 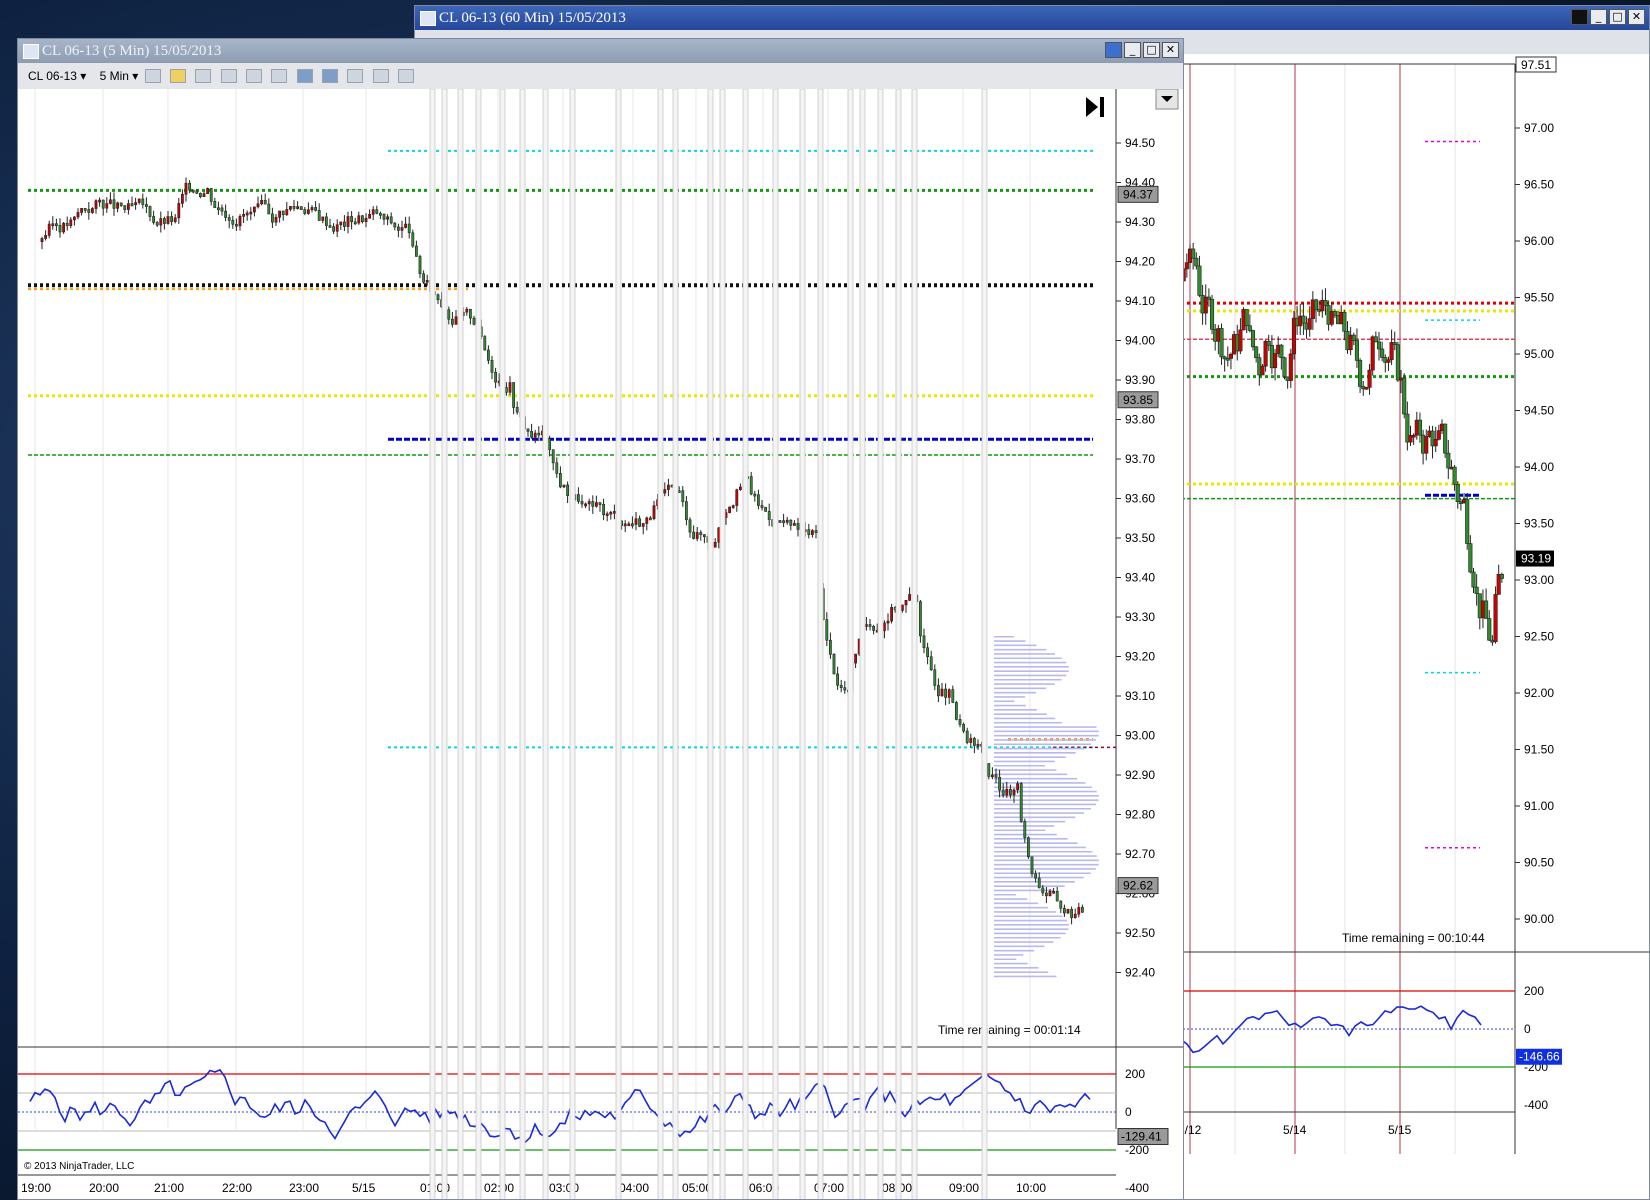 What do you see at coordinates (1539, 185) in the screenshot?
I see `price-tick-label: 96.50` at bounding box center [1539, 185].